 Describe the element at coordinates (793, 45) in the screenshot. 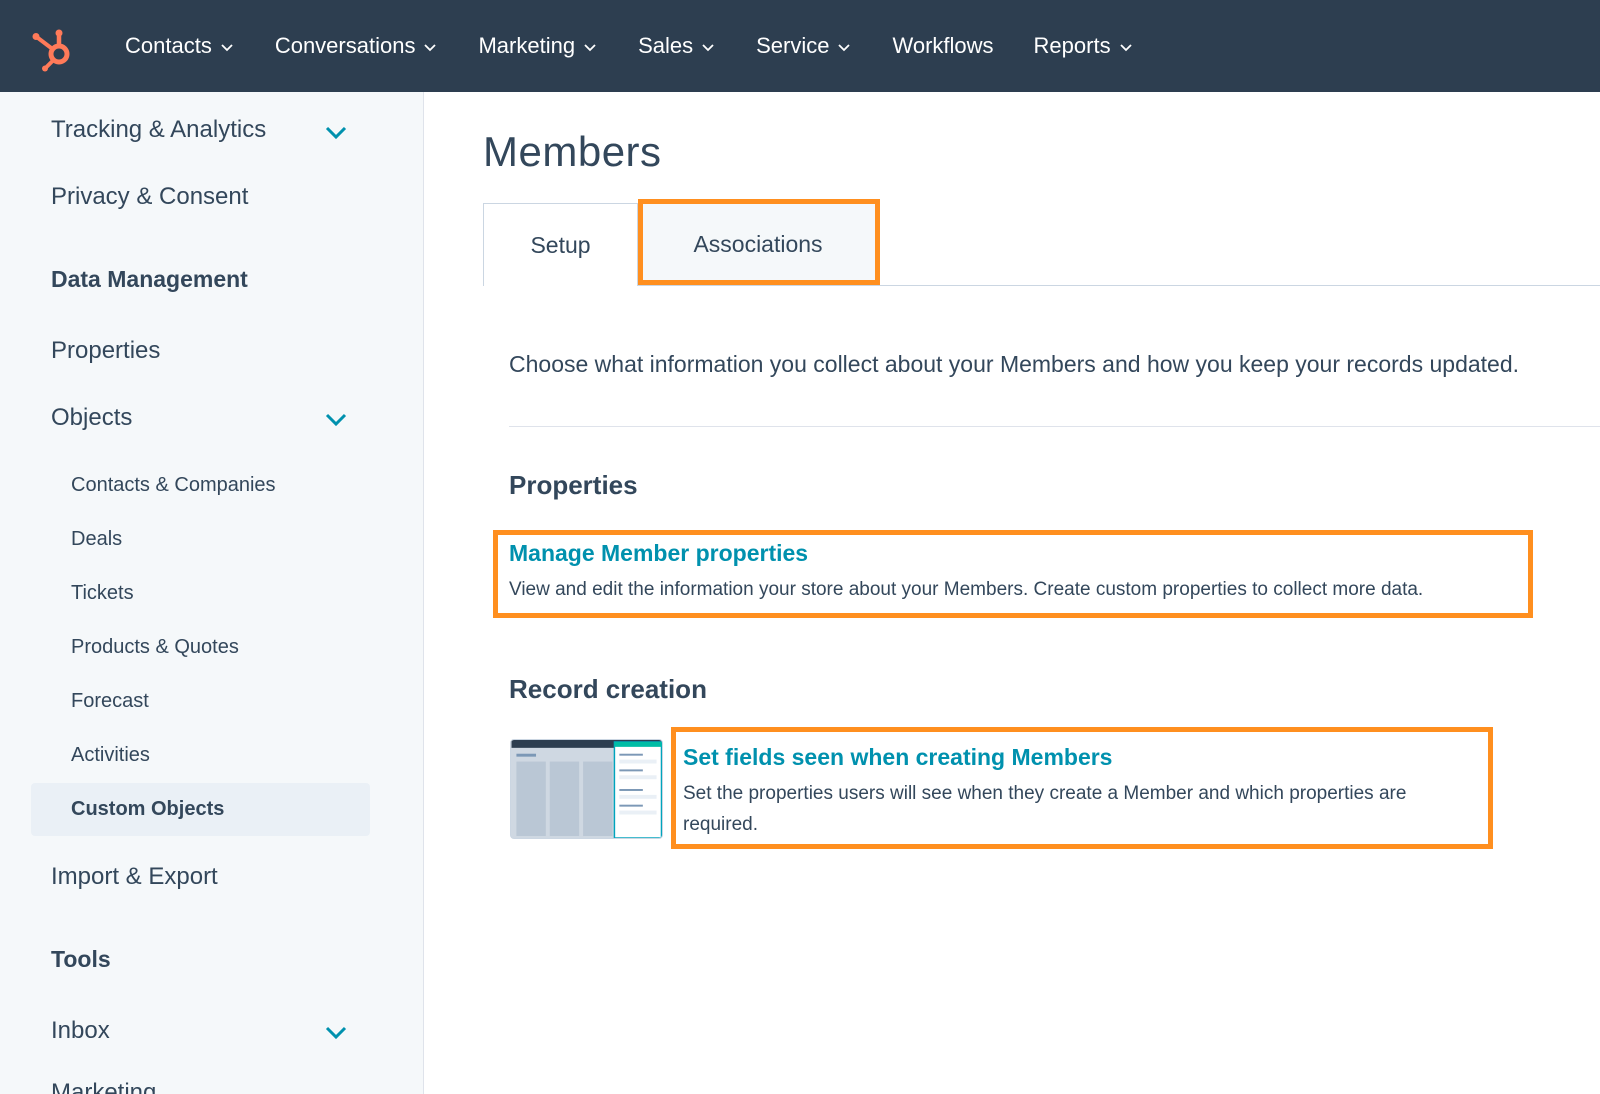

I see `nav-item-label: Service` at that location.